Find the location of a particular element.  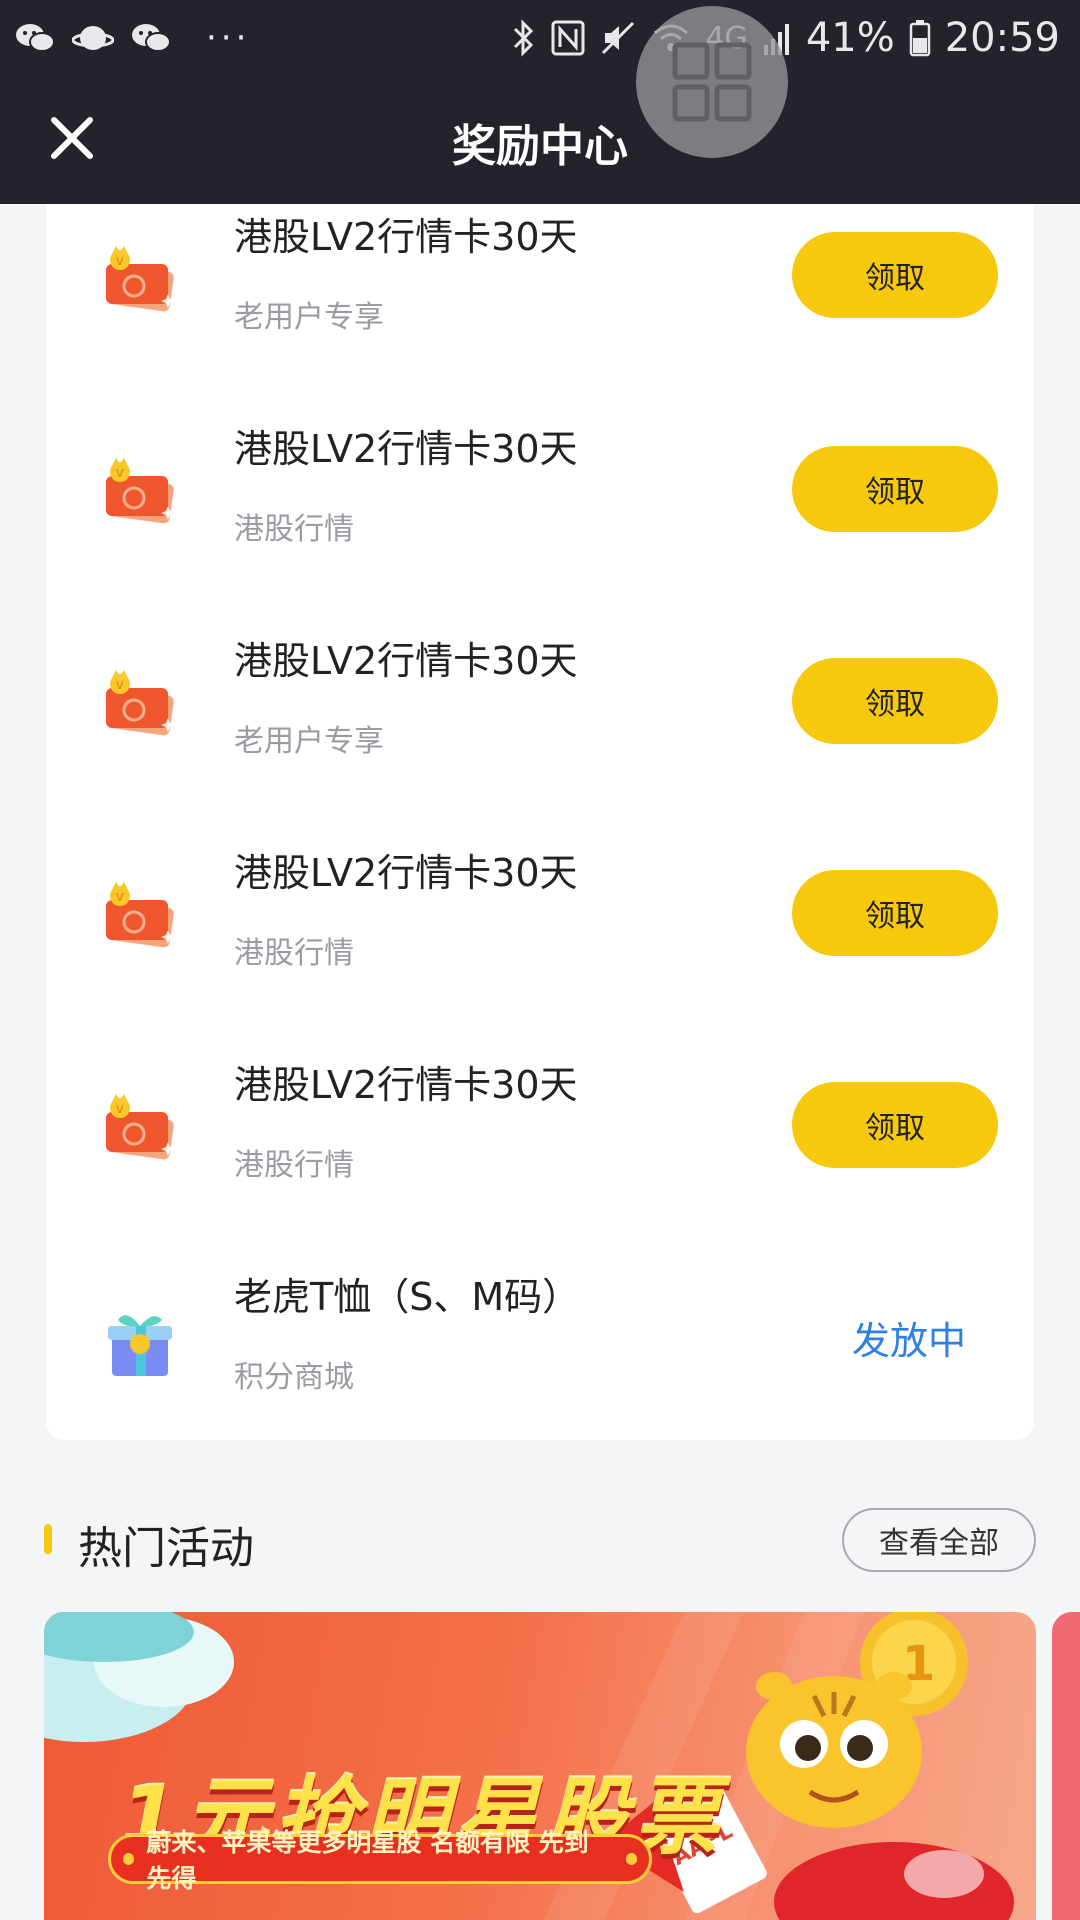

hot-activities-header: 热门活动 查看全部 is located at coordinates (540, 1540).